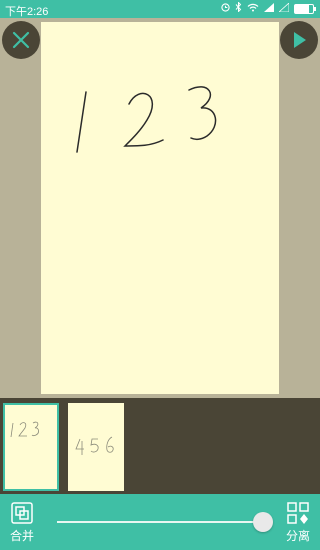  Describe the element at coordinates (253, 9) in the screenshot. I see `wifi-icon` at that location.